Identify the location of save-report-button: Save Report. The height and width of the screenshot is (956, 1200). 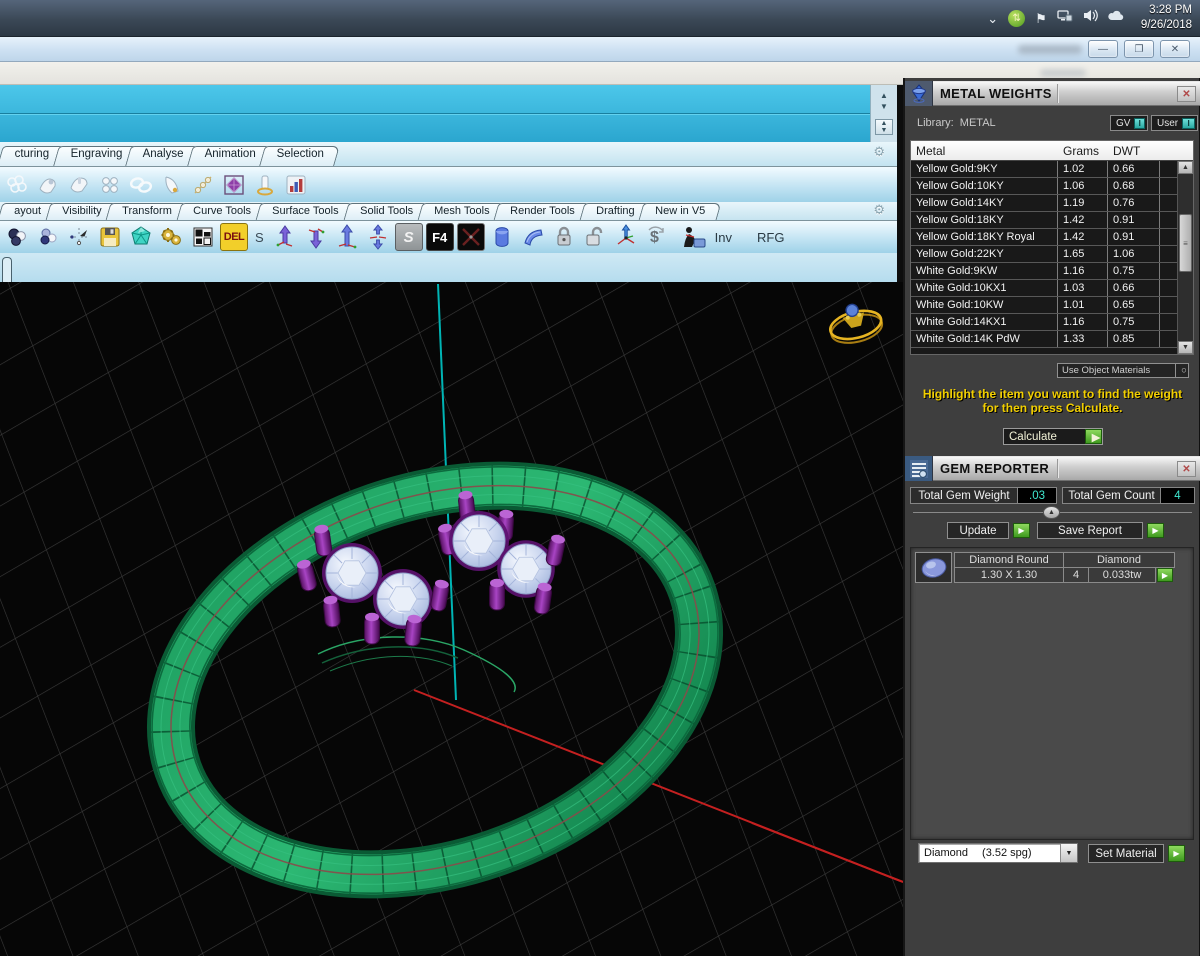
(1090, 530).